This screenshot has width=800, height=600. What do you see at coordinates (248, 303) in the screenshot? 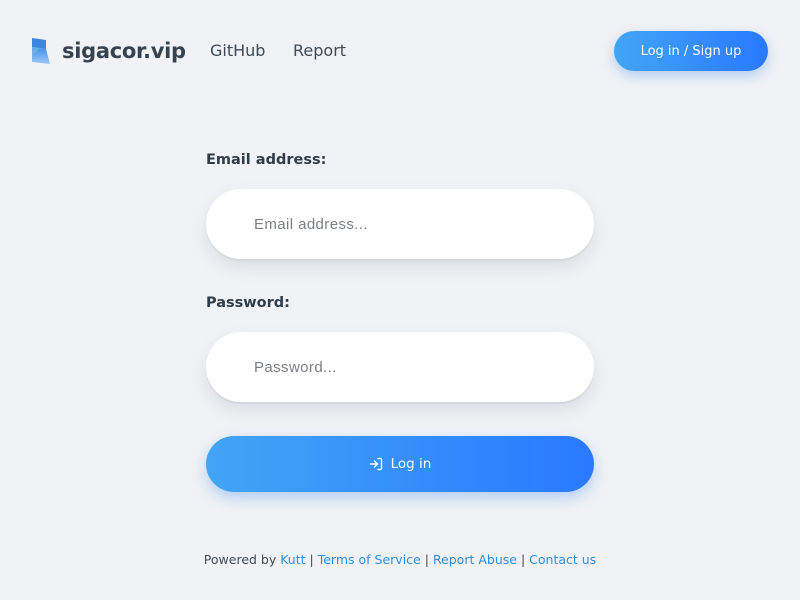
I see `password-label: Password:` at bounding box center [248, 303].